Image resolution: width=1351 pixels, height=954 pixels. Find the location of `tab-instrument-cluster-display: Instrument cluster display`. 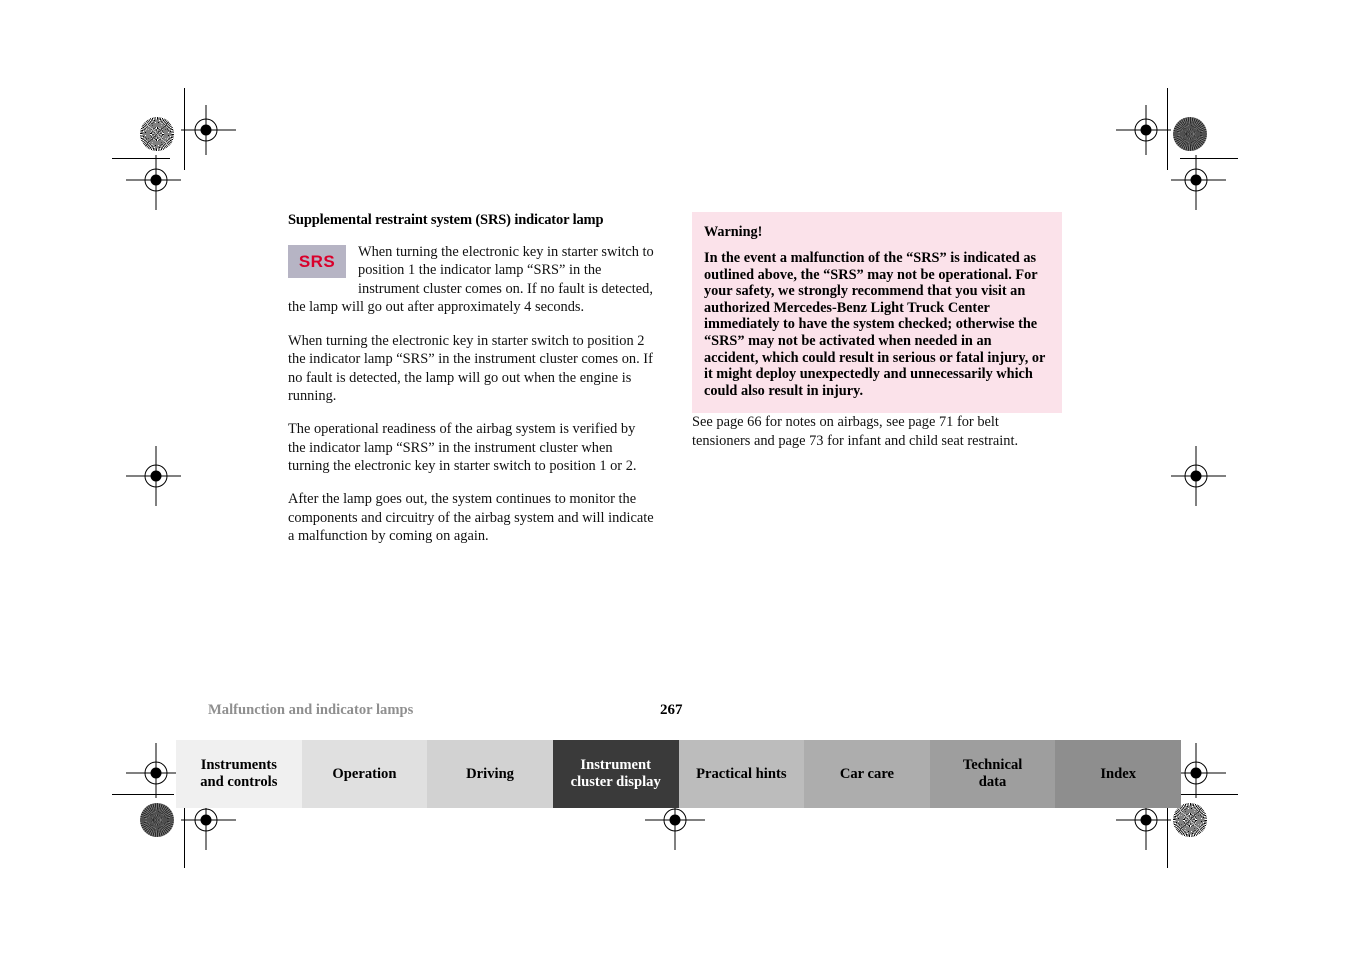

tab-instrument-cluster-display: Instrument cluster display is located at coordinates (615, 774).